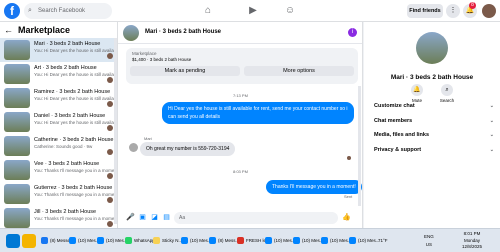 This screenshot has width=500, height=252. I want to click on microphone-icon: 🎤, so click(130, 217).